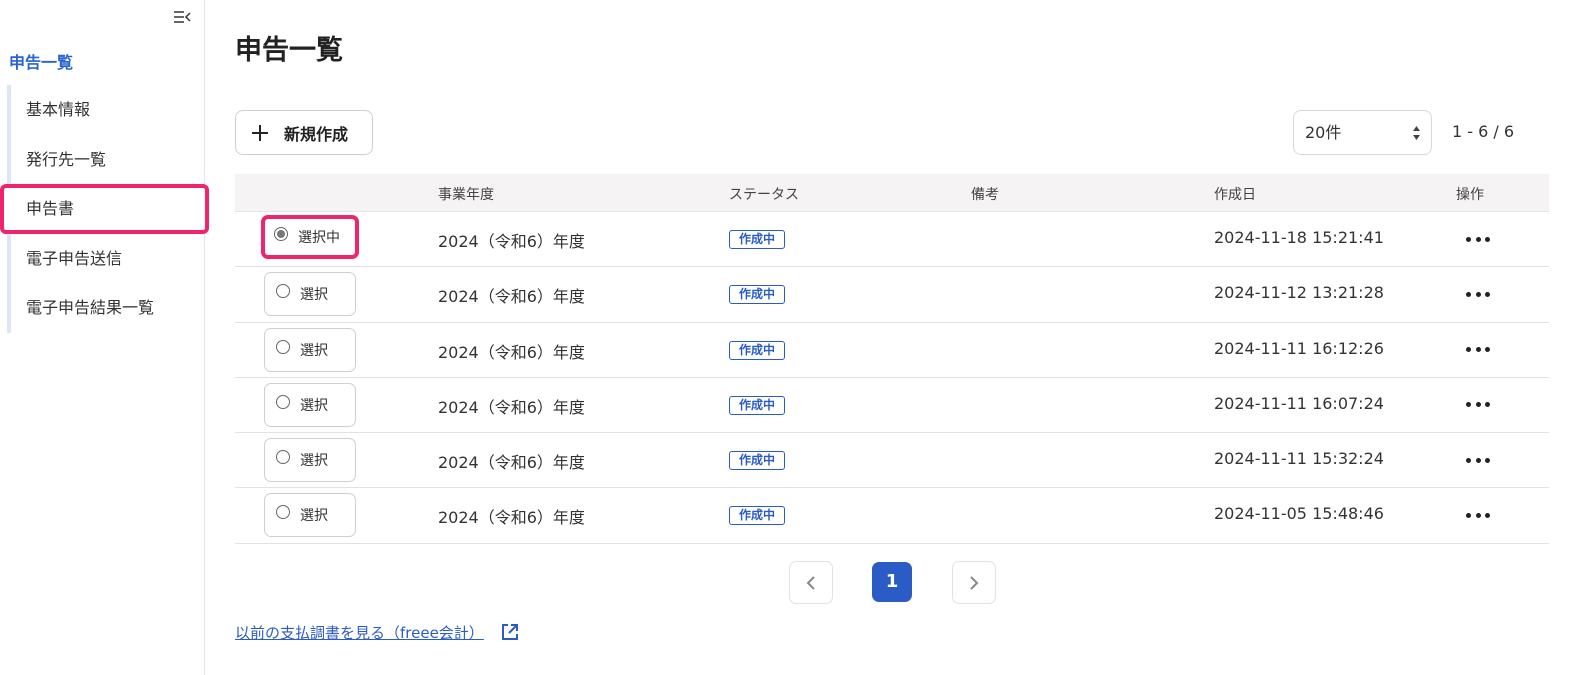 This screenshot has width=1584, height=675. What do you see at coordinates (892, 461) in the screenshot?
I see `table-row: 選択 2024（令和6）年度 作成中 2024-11-11 15:32:24` at bounding box center [892, 461].